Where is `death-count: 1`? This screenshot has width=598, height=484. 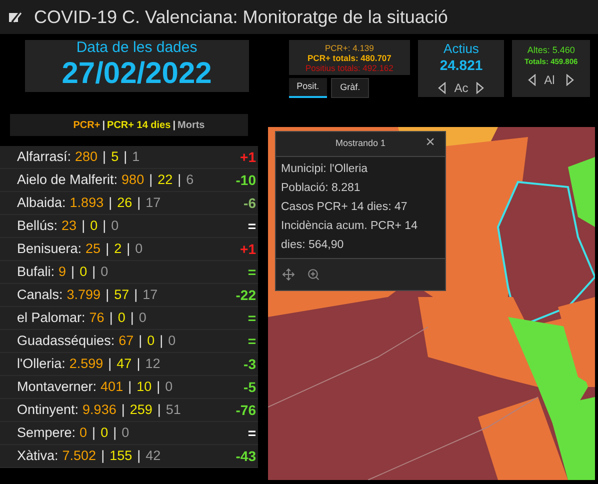
death-count: 1 is located at coordinates (136, 157).